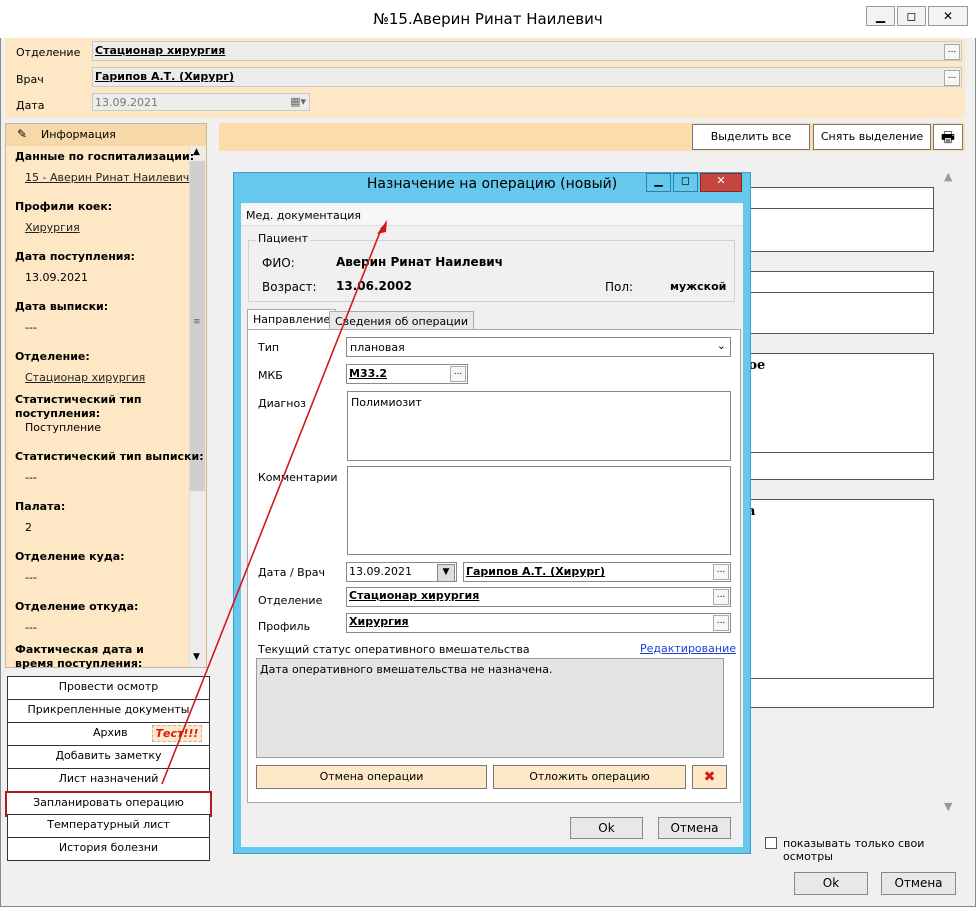 The width and height of the screenshot is (976, 907). Describe the element at coordinates (272, 505) in the screenshot. I see `annotation-arrow-line` at that location.